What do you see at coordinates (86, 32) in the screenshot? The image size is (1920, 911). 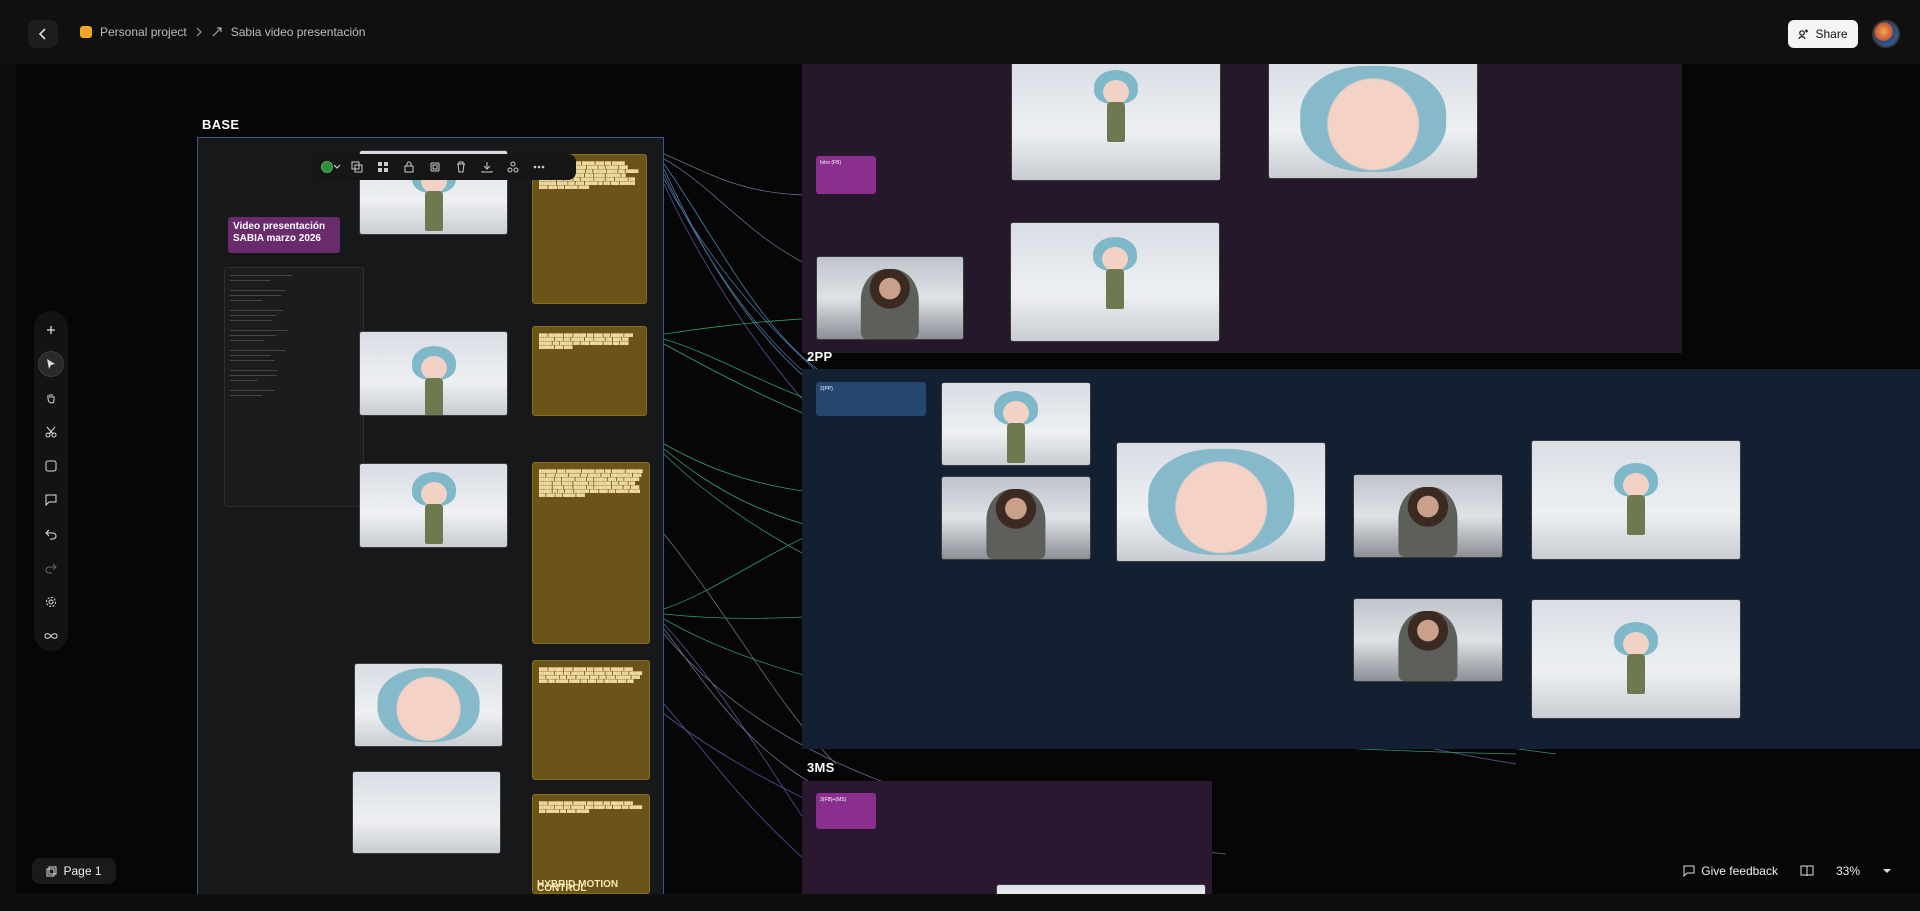 I see `project-icon` at bounding box center [86, 32].